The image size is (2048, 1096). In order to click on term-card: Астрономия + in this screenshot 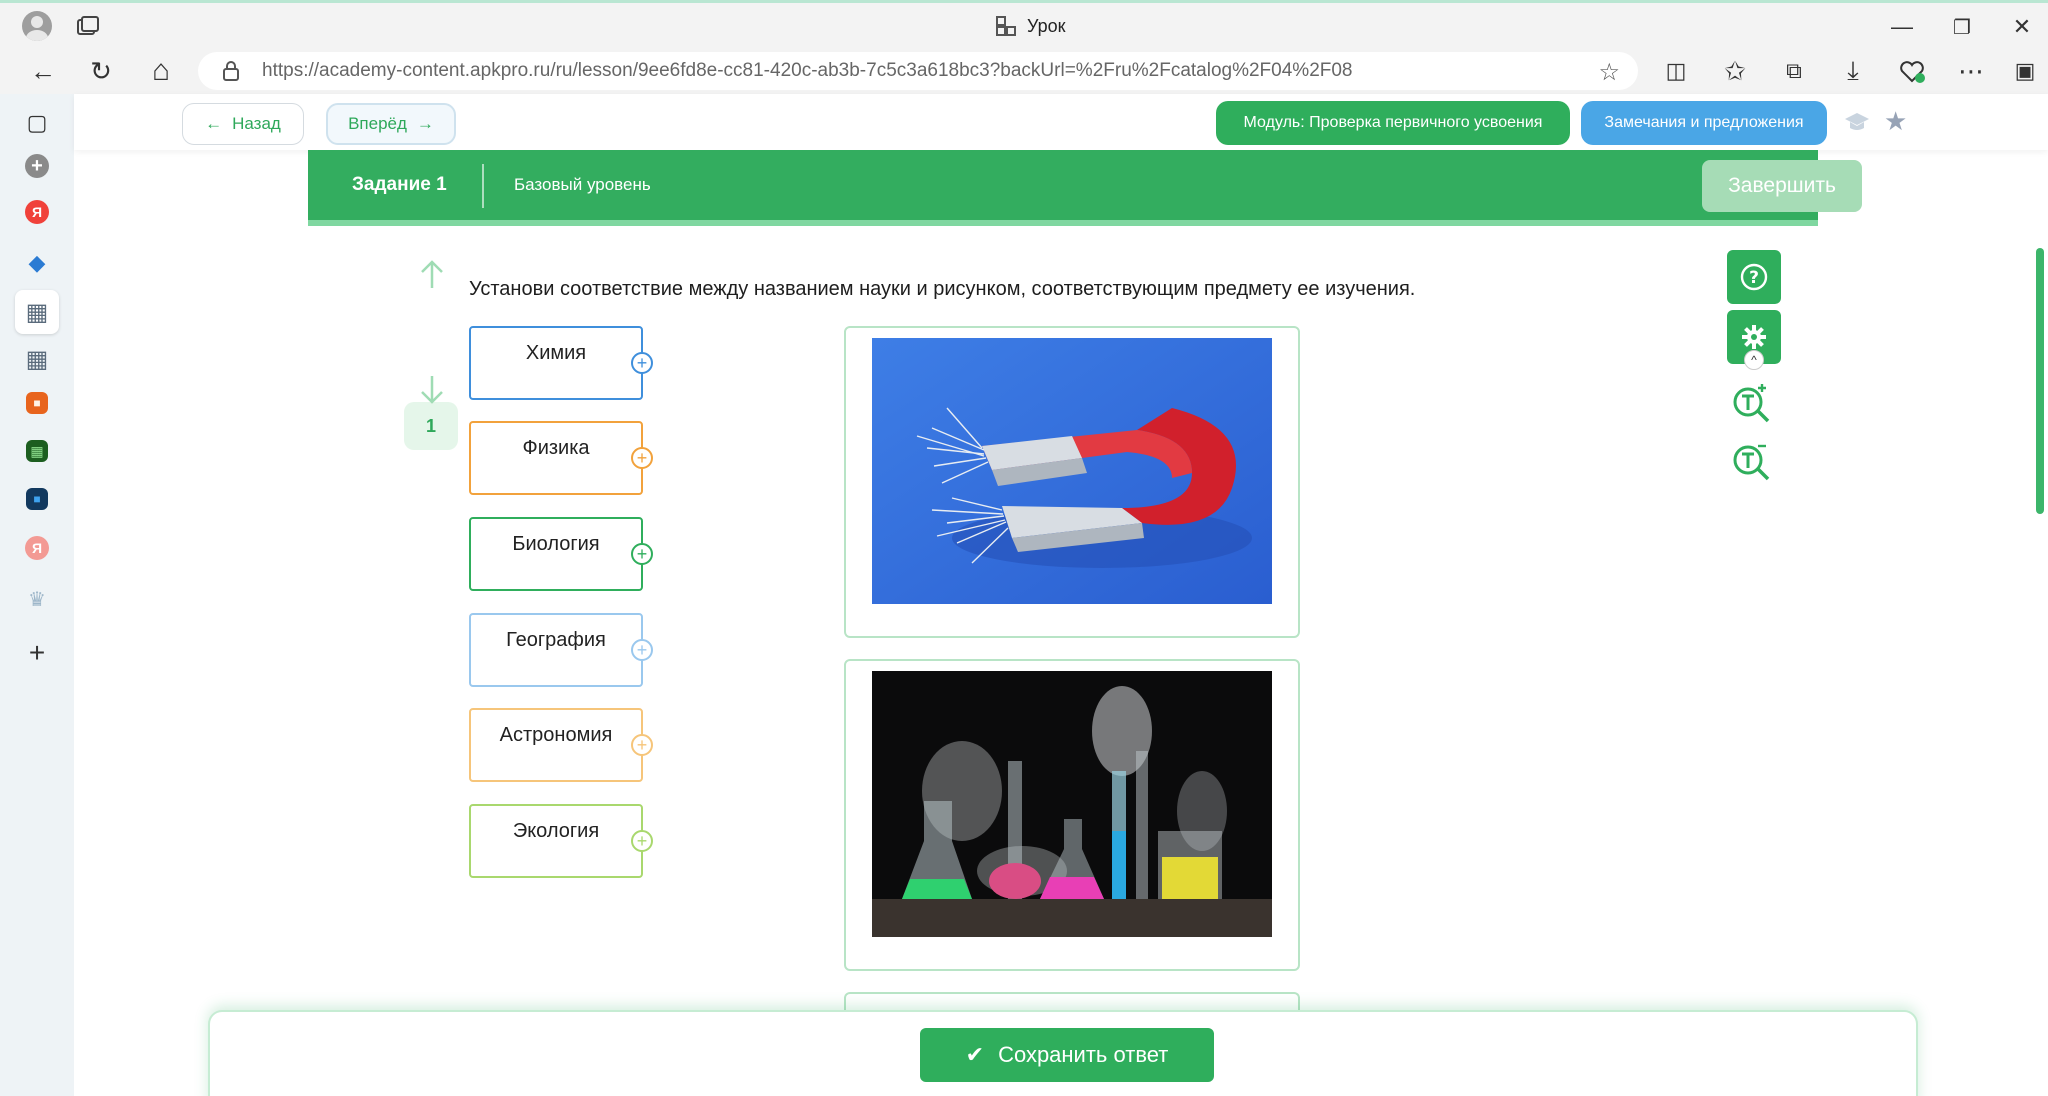, I will do `click(561, 745)`.